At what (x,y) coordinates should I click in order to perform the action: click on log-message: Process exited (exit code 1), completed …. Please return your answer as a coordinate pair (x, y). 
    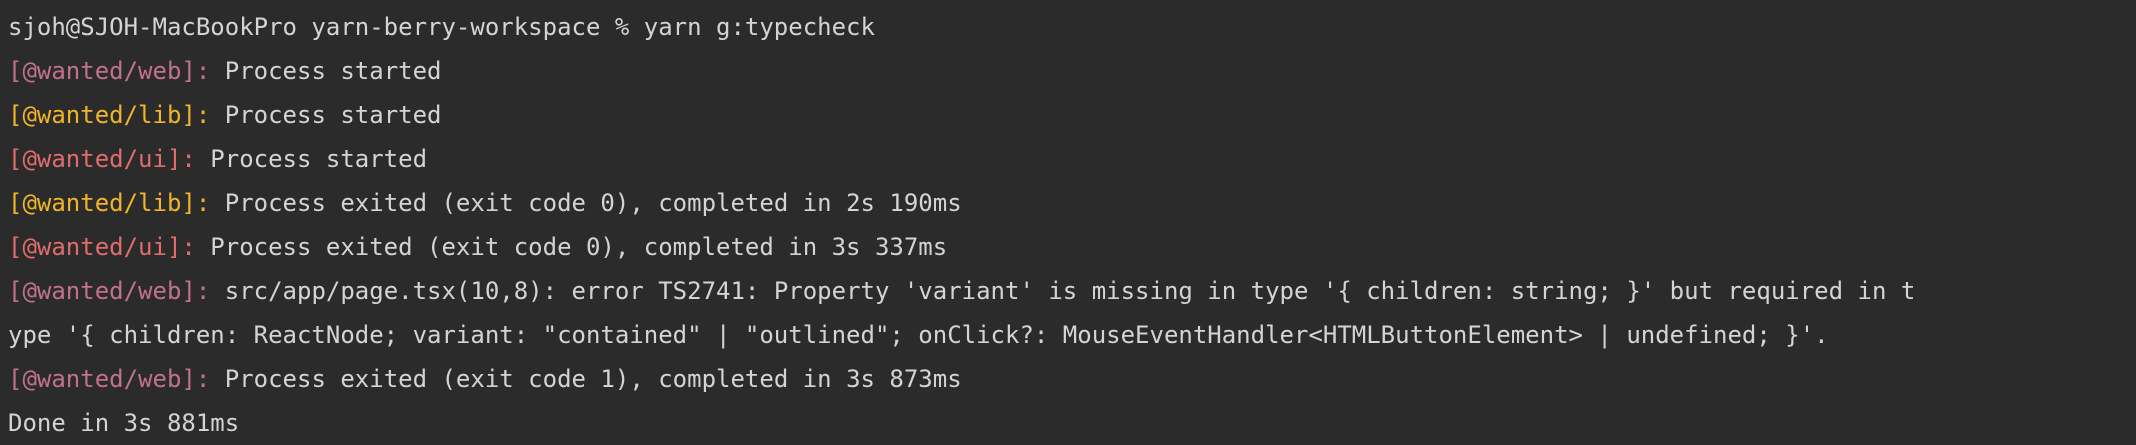
    Looking at the image, I should click on (586, 379).